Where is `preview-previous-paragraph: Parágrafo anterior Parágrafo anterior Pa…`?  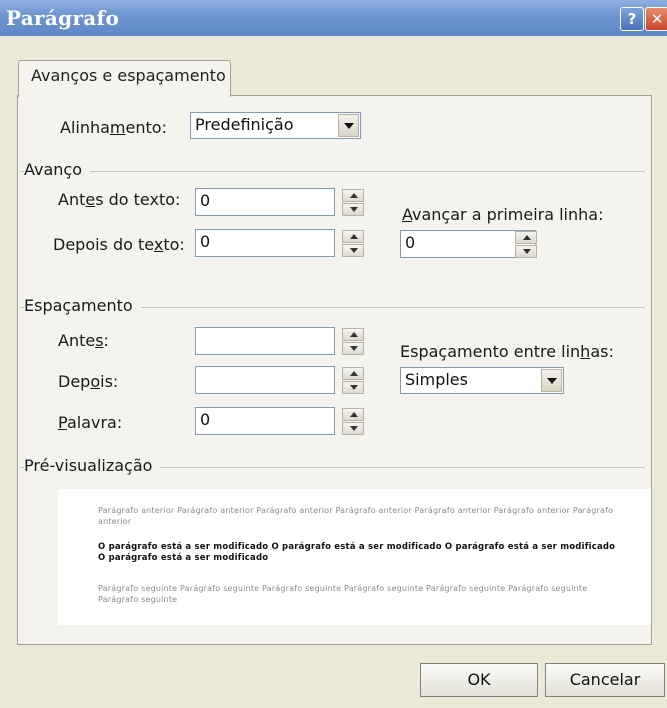 preview-previous-paragraph: Parágrafo anterior Parágrafo anterior Pa… is located at coordinates (356, 516).